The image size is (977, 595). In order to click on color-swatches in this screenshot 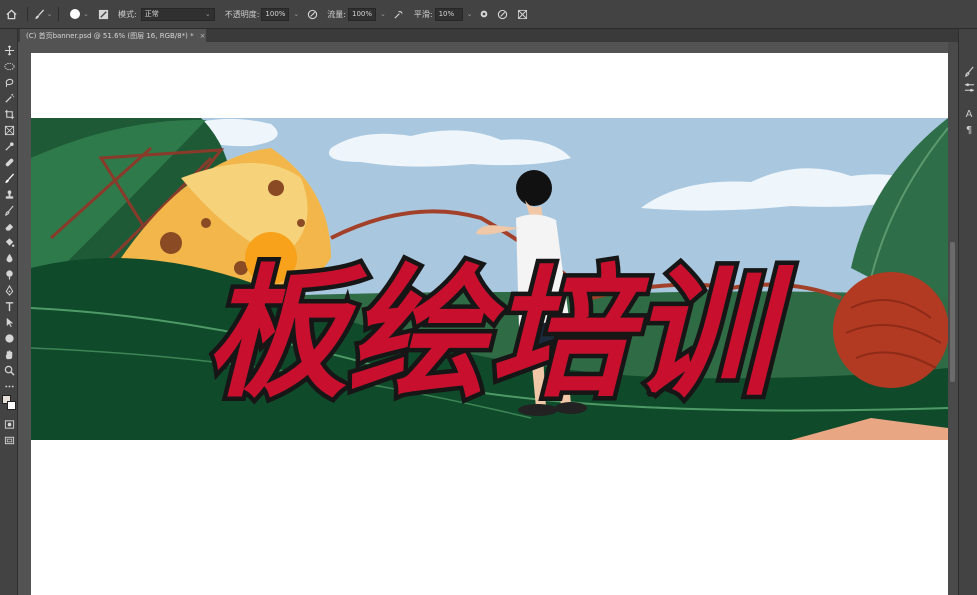, I will do `click(9, 402)`.